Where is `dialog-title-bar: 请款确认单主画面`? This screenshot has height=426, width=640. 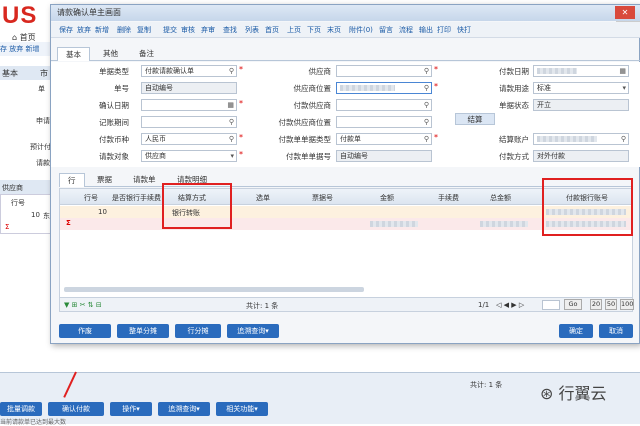 dialog-title-bar: 请款确认单主画面 is located at coordinates (345, 13).